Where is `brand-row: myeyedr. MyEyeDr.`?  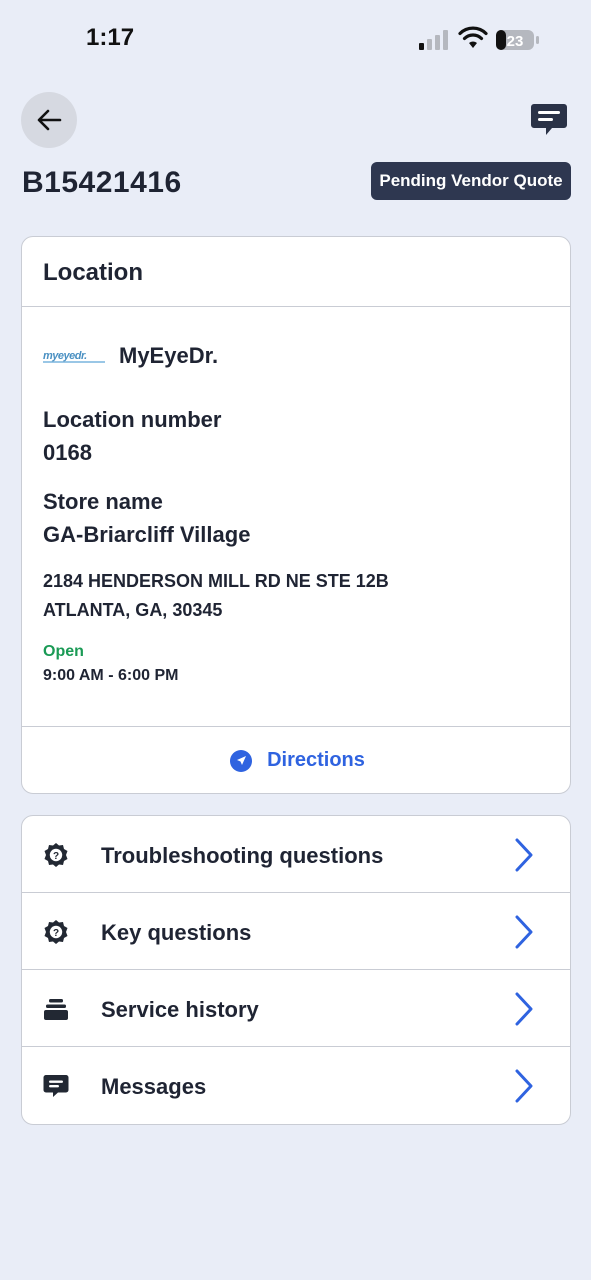 brand-row: myeyedr. MyEyeDr. is located at coordinates (130, 356).